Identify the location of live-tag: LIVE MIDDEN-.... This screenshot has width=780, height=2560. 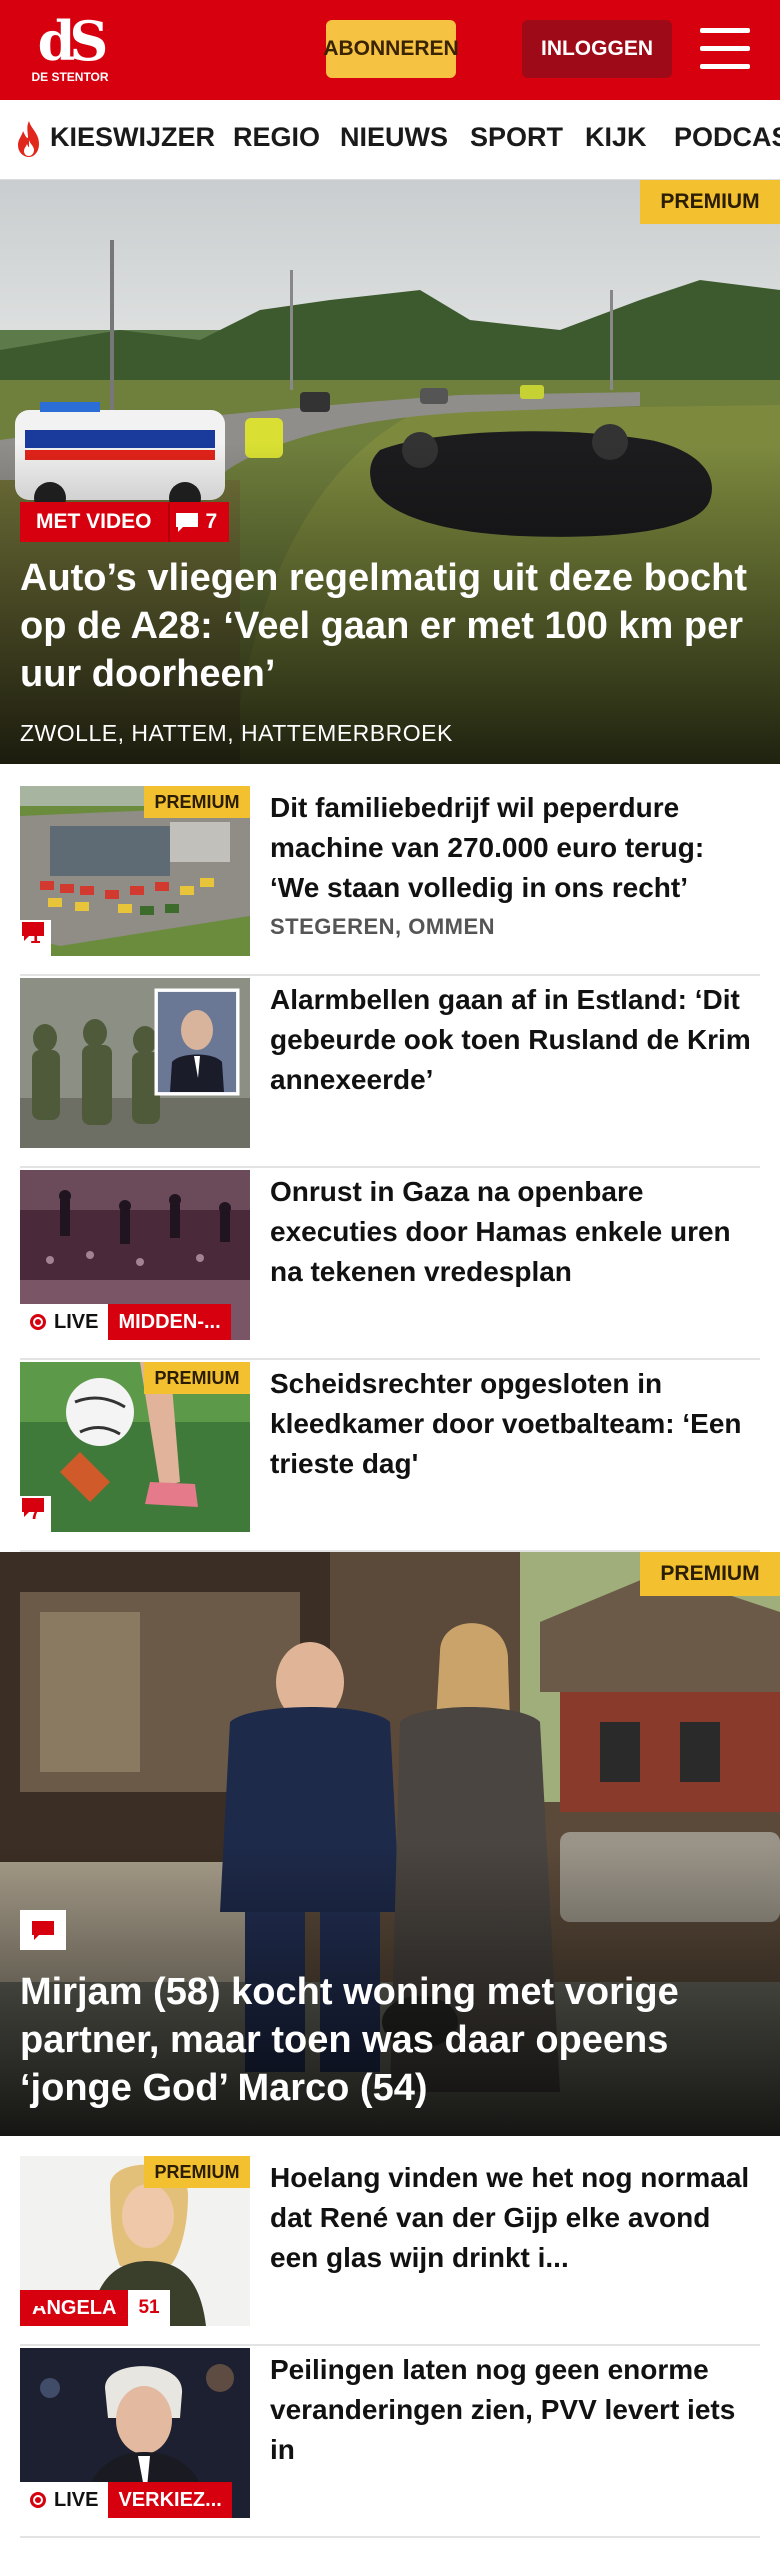
(125, 1322).